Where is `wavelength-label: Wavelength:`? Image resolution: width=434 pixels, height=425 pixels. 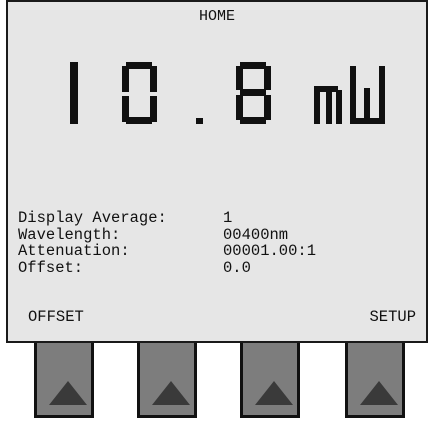
wavelength-label: Wavelength: is located at coordinates (69, 234).